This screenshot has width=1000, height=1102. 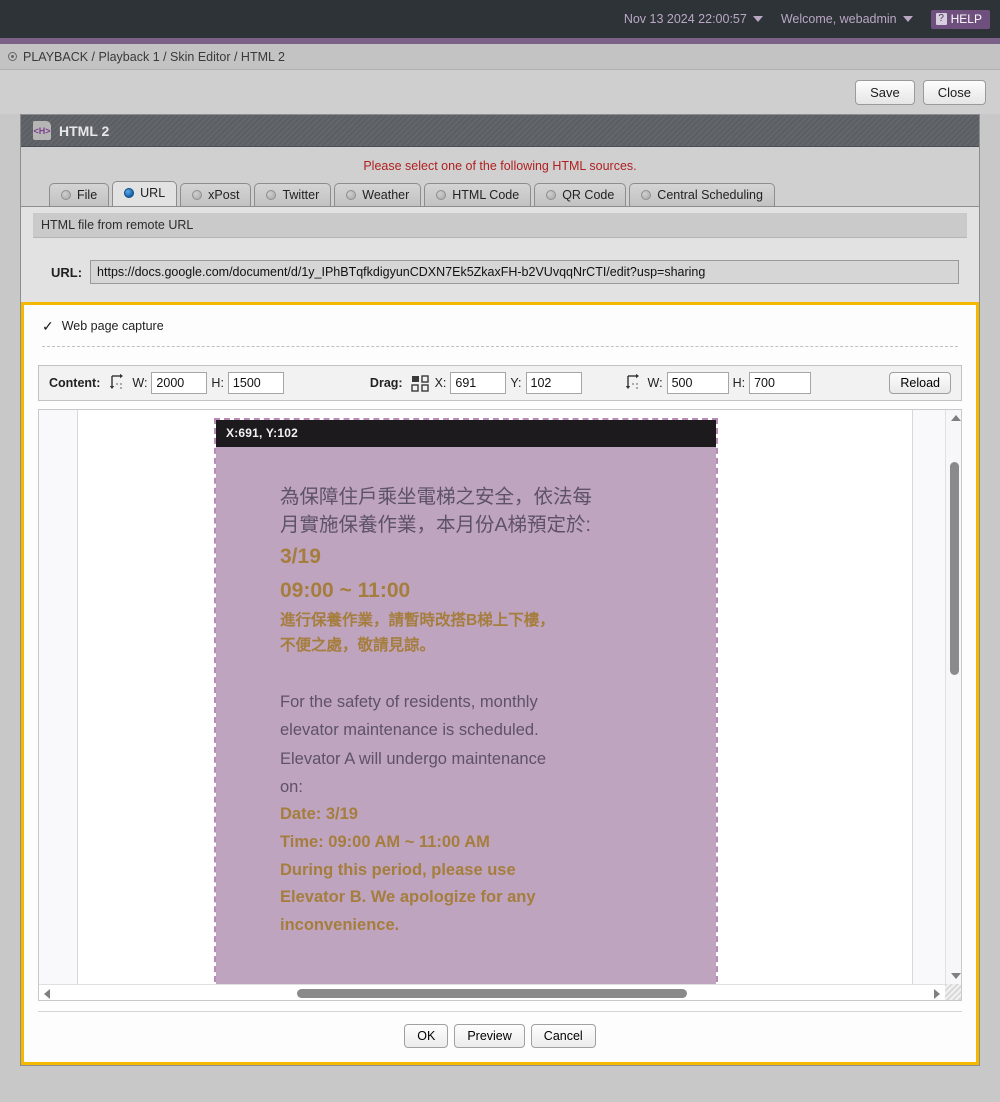 What do you see at coordinates (117, 381) in the screenshot?
I see `resize-arrow-icon` at bounding box center [117, 381].